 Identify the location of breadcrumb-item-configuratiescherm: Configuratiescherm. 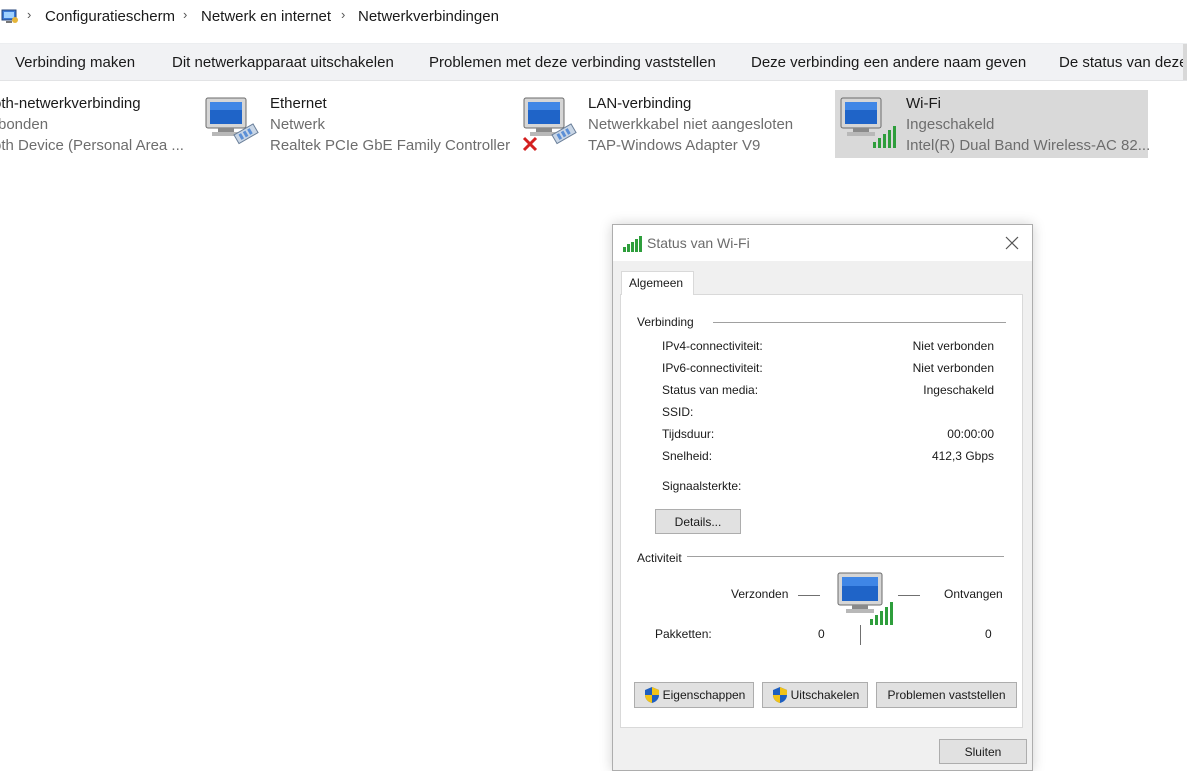
(110, 16).